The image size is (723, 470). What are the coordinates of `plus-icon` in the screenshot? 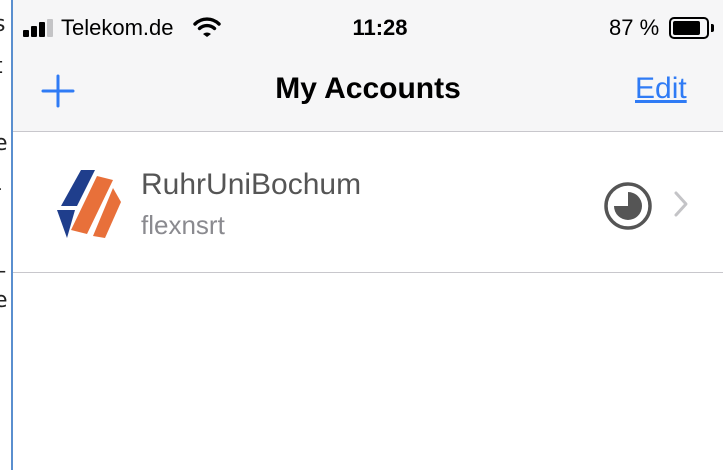 It's located at (58, 91).